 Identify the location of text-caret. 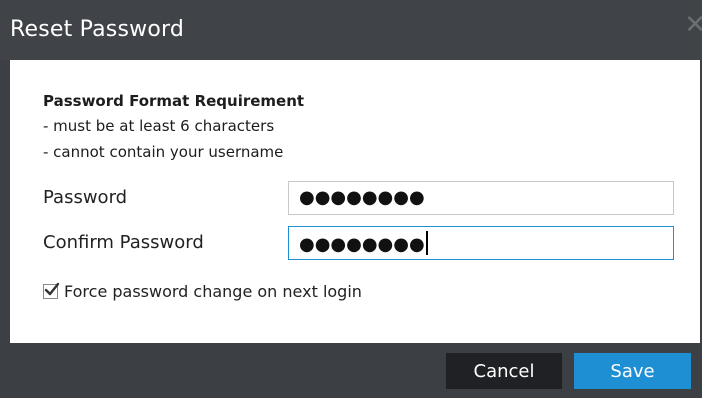
(426, 243).